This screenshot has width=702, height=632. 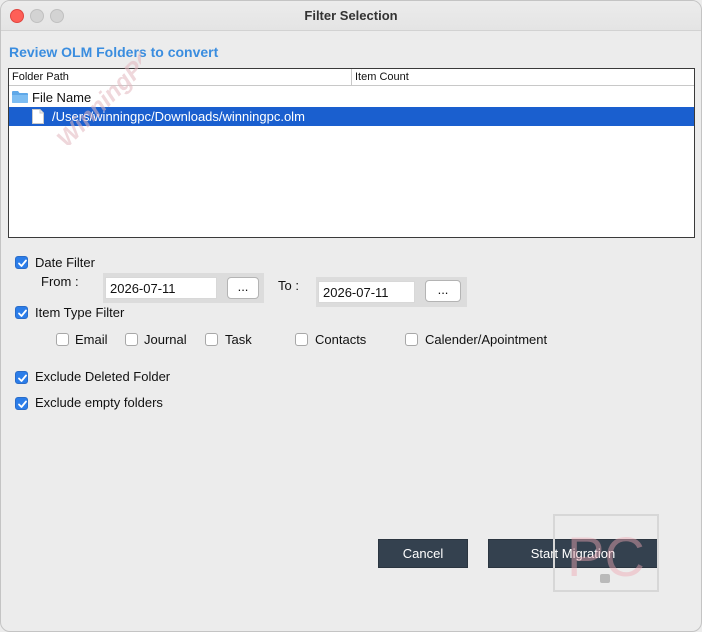 I want to click on journal-checkbox, so click(x=131, y=339).